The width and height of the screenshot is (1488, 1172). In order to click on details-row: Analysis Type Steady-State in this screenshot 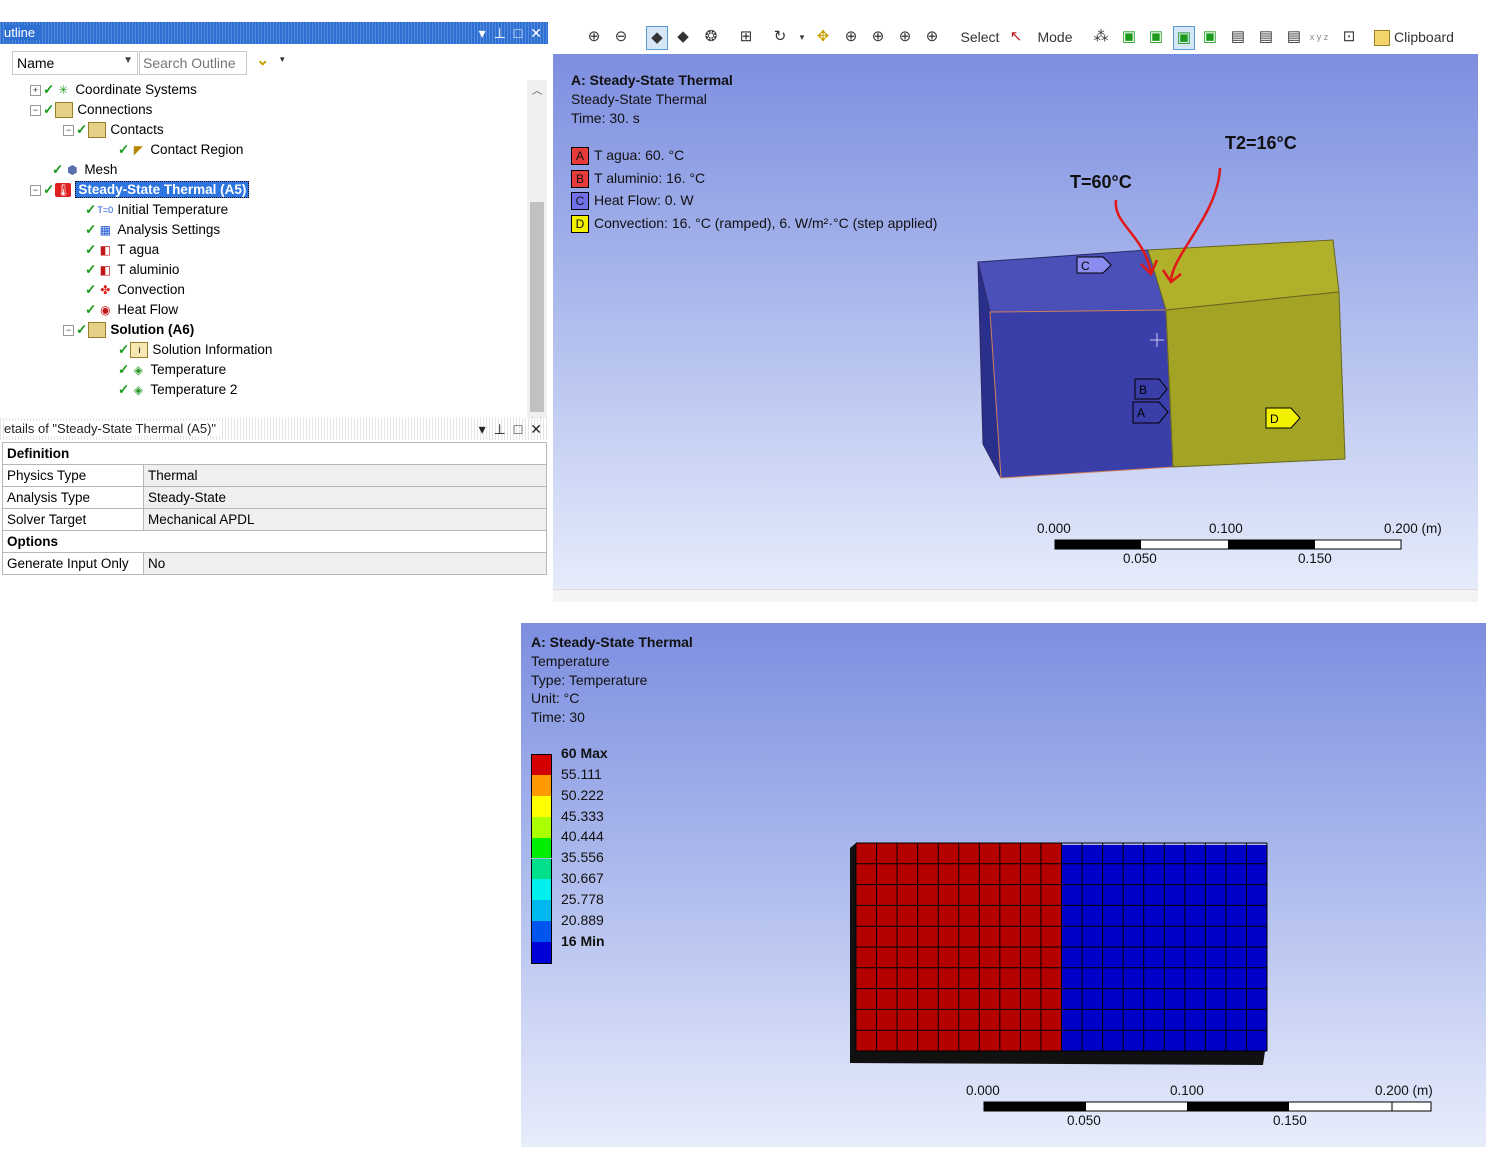, I will do `click(274, 497)`.